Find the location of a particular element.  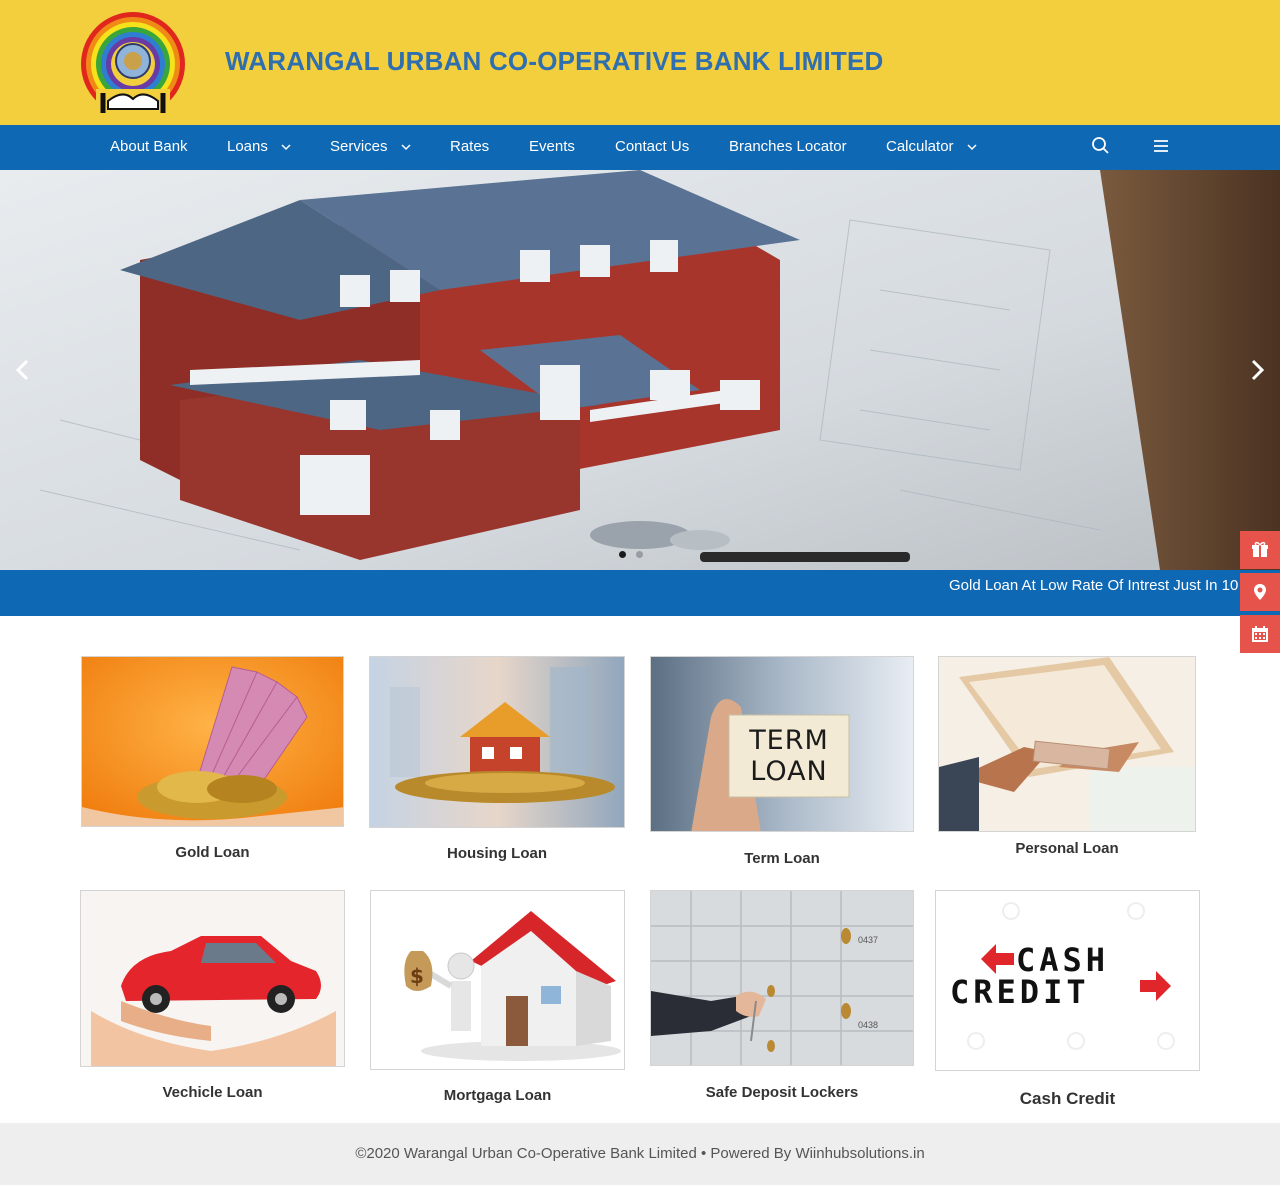

bank-logo is located at coordinates (133, 62).